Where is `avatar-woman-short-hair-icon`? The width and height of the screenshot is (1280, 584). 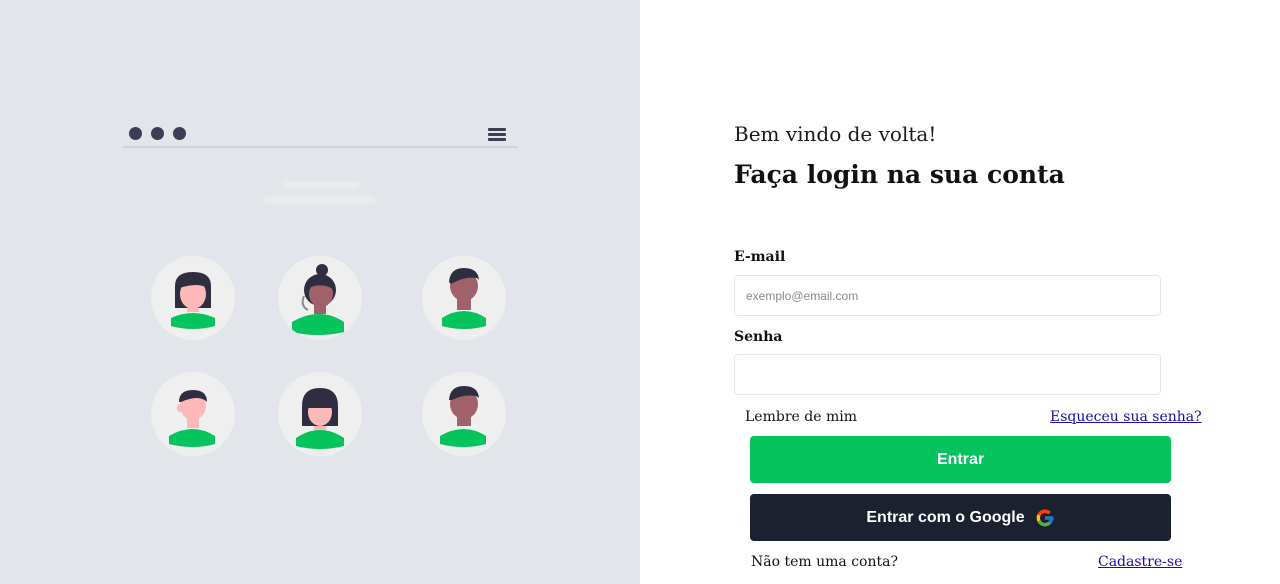
avatar-woman-short-hair-icon is located at coordinates (193, 298).